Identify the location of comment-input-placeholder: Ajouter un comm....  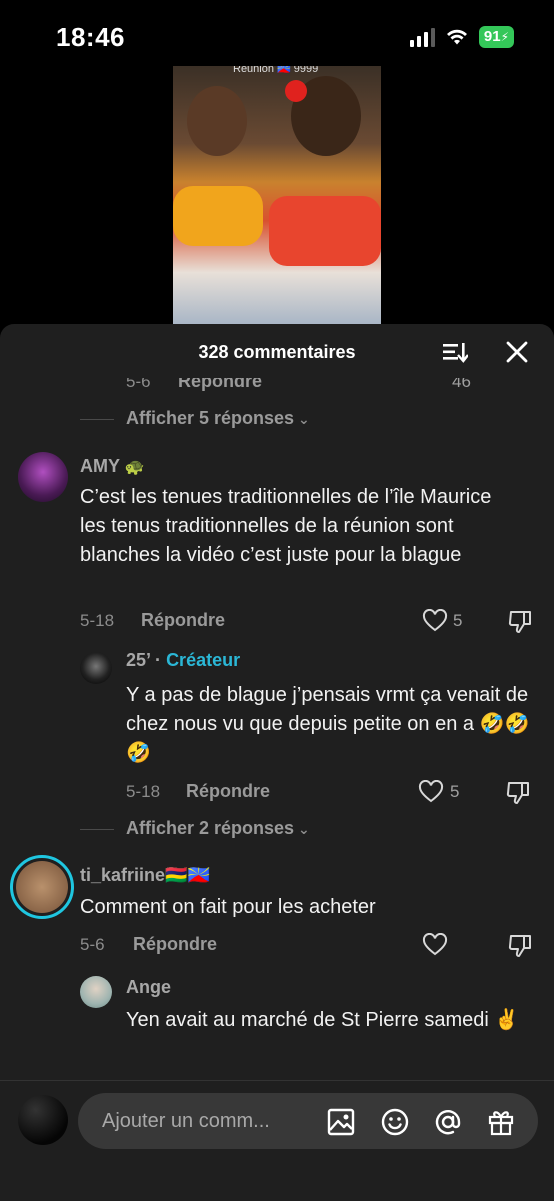
(186, 1121).